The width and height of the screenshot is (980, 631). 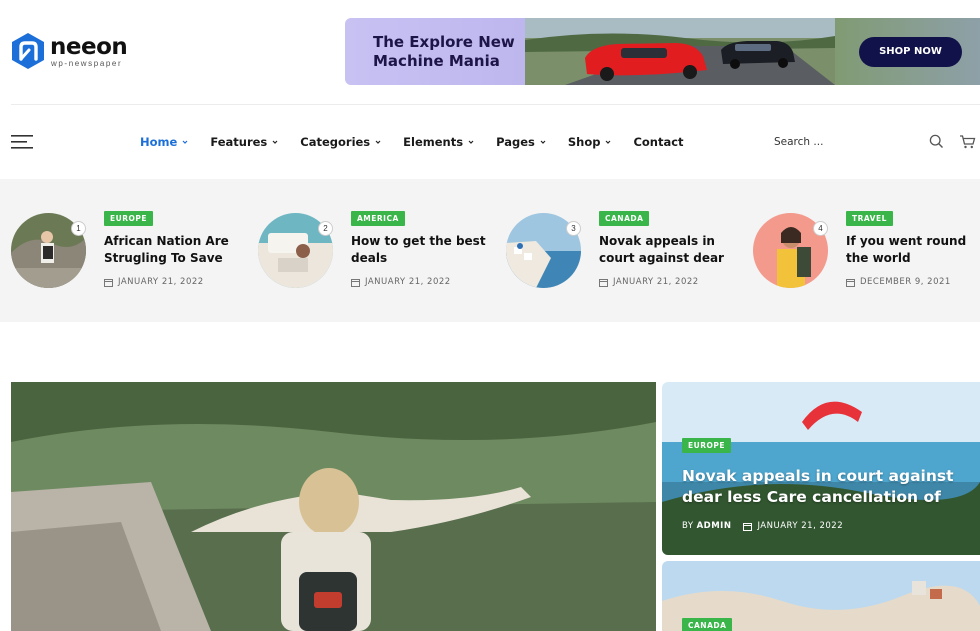 I want to click on category-badge: AMERICA, so click(x=378, y=218).